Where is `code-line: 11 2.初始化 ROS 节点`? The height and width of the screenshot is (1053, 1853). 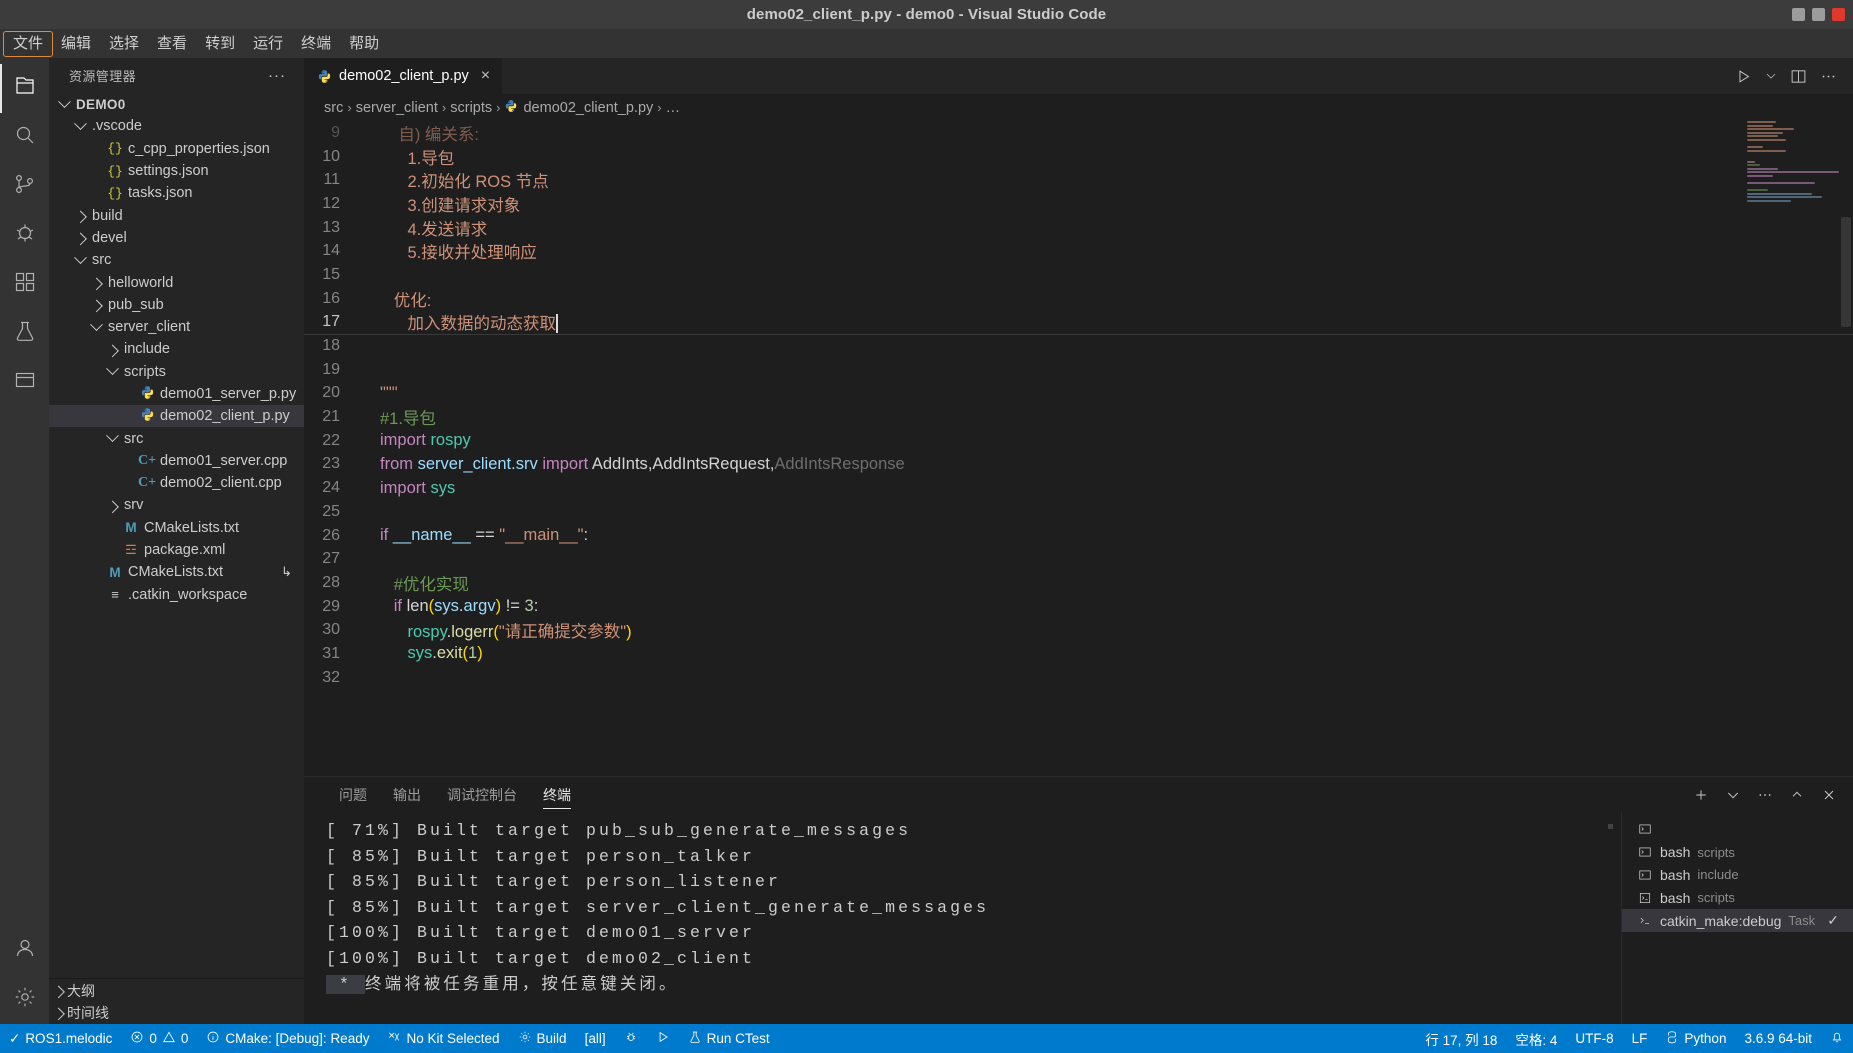 code-line: 11 2.初始化 ROS 节点 is located at coordinates (1078, 180).